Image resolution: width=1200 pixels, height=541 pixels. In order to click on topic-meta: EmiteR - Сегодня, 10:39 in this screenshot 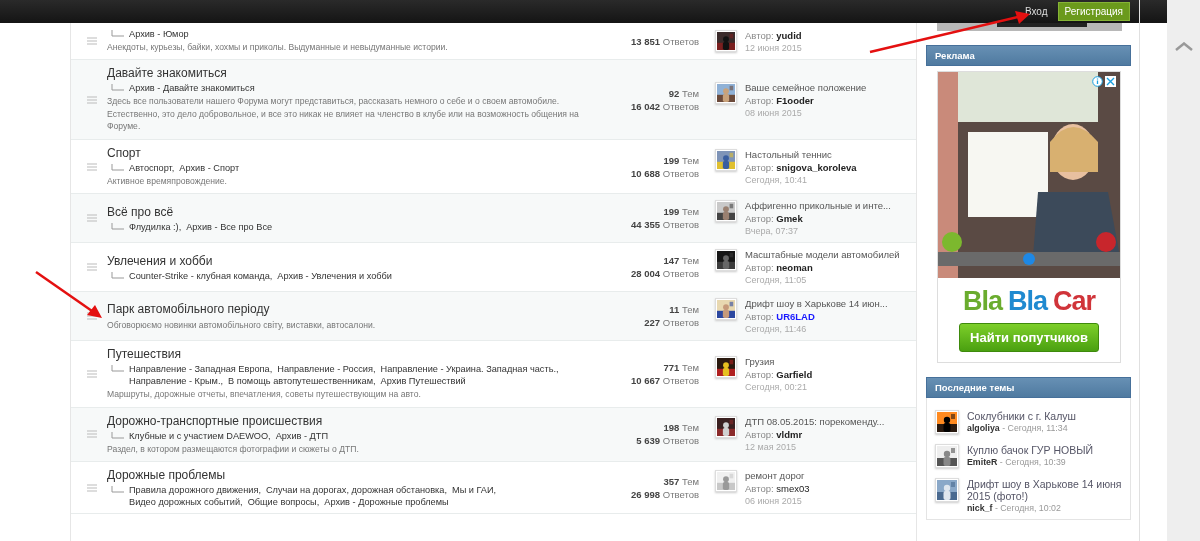, I will do `click(1017, 462)`.